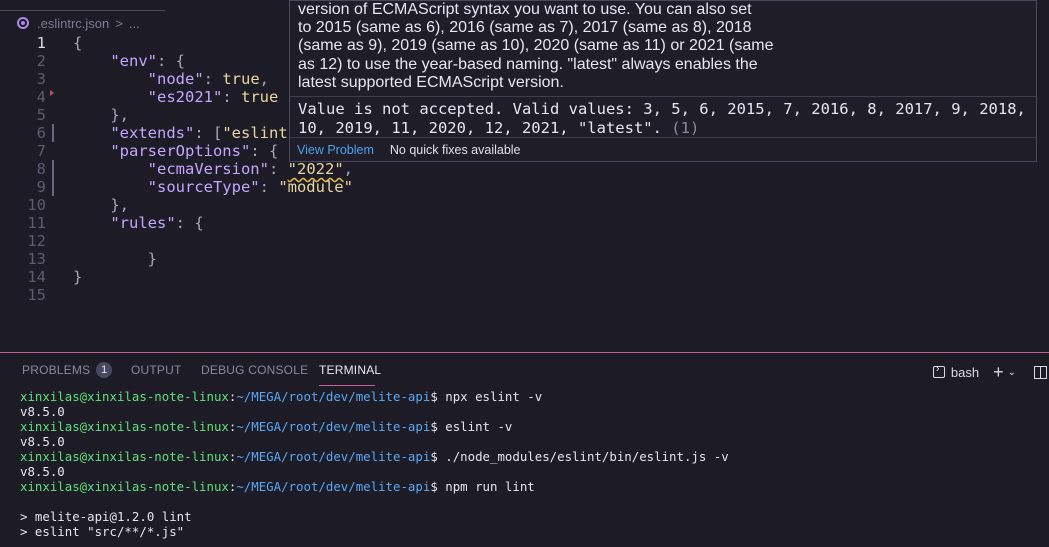  Describe the element at coordinates (583, 456) in the screenshot. I see `terminal-command: ./node_modules/eslint/bin/eslint.js -v` at that location.